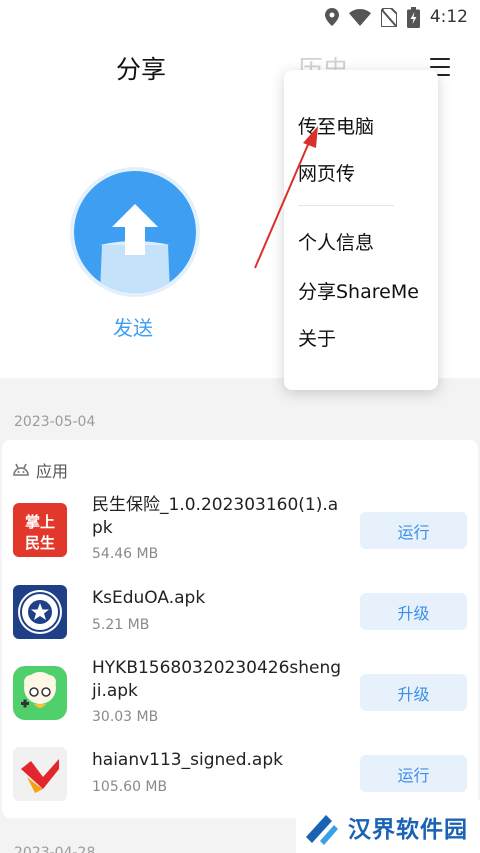 This screenshot has width=480, height=853. I want to click on menu-item-about: 关于, so click(317, 337).